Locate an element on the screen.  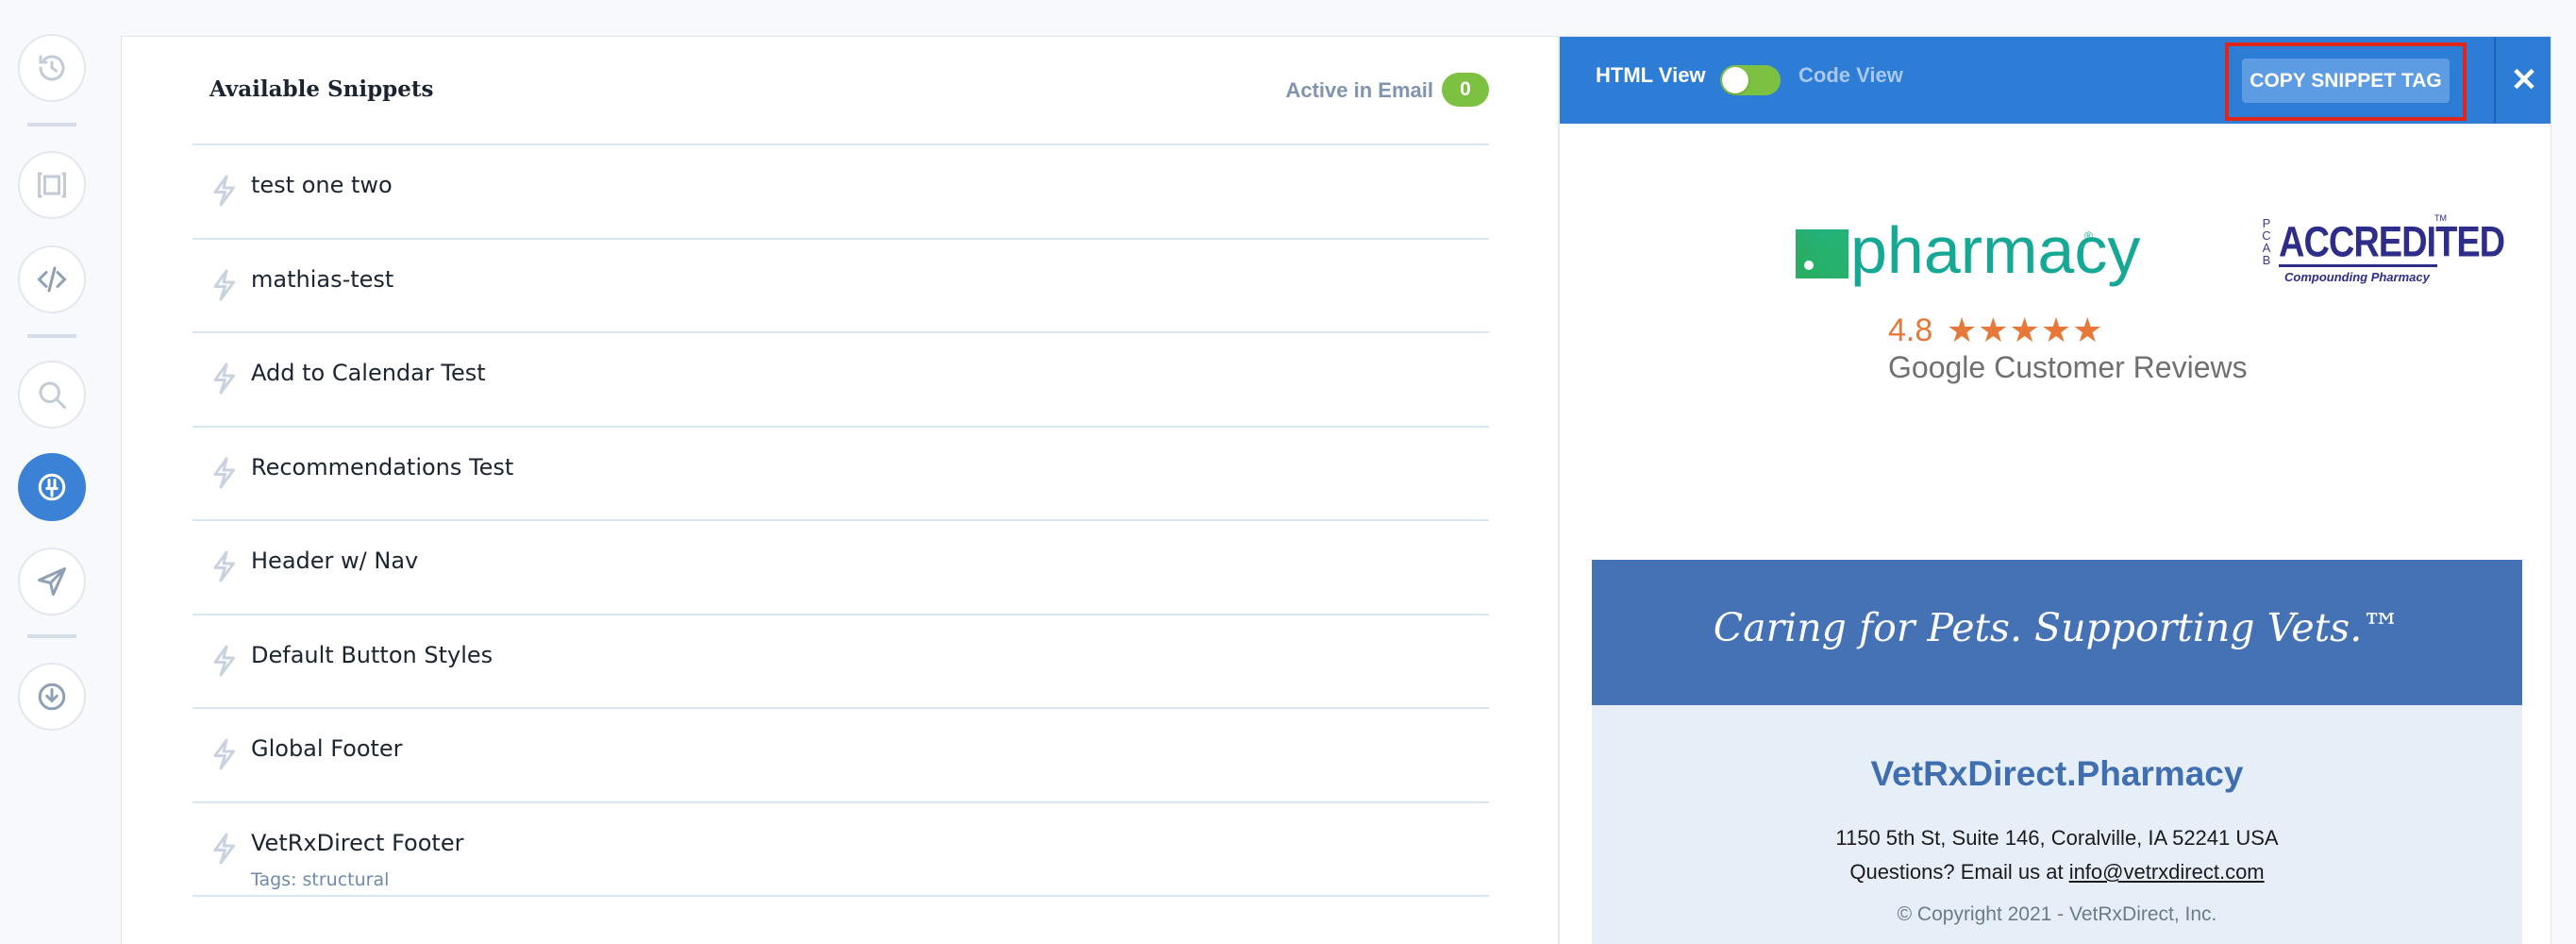
left-icon-rail is located at coordinates (52, 472).